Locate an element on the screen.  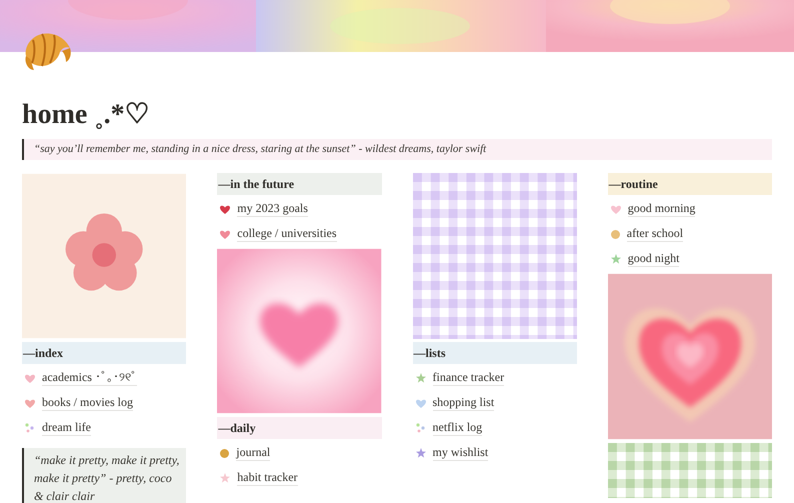
section-header: —in the future is located at coordinates (299, 184).